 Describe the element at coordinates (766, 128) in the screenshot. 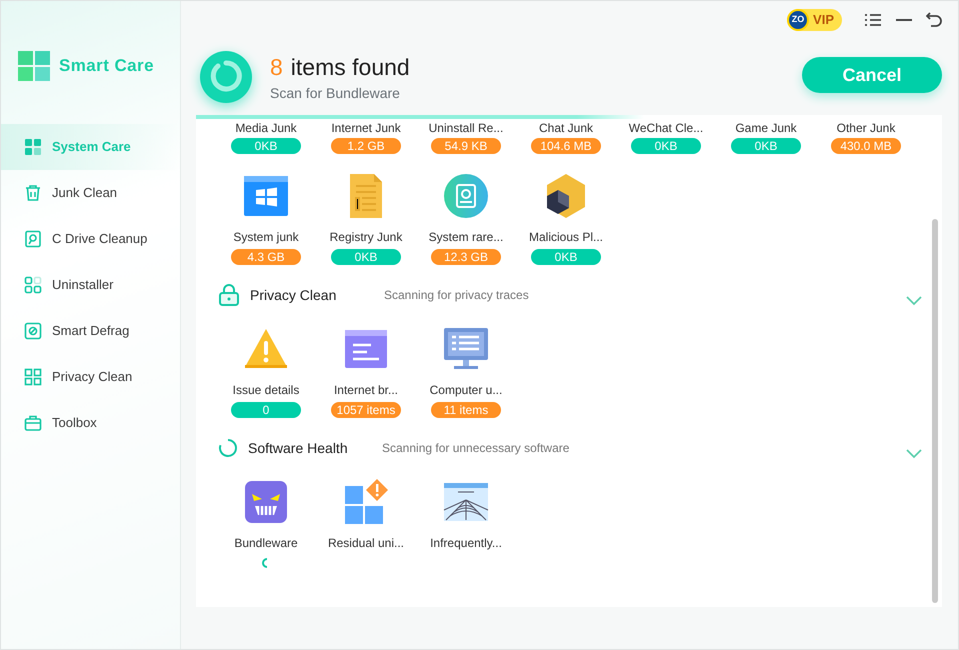

I see `item-label: Game Junk` at that location.